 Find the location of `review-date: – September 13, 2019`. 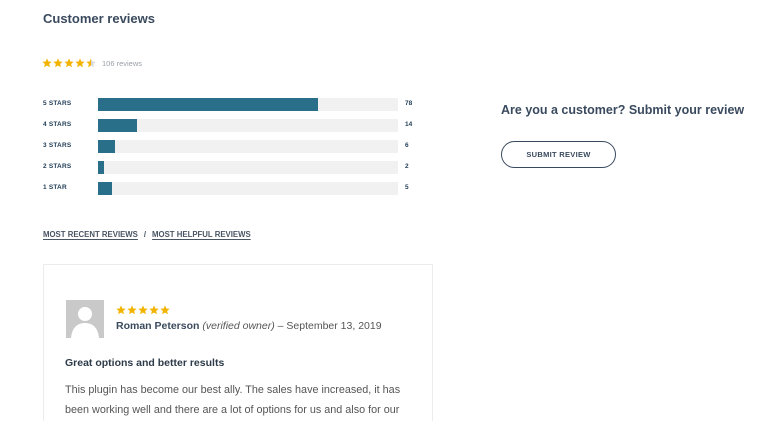

review-date: – September 13, 2019 is located at coordinates (329, 326).